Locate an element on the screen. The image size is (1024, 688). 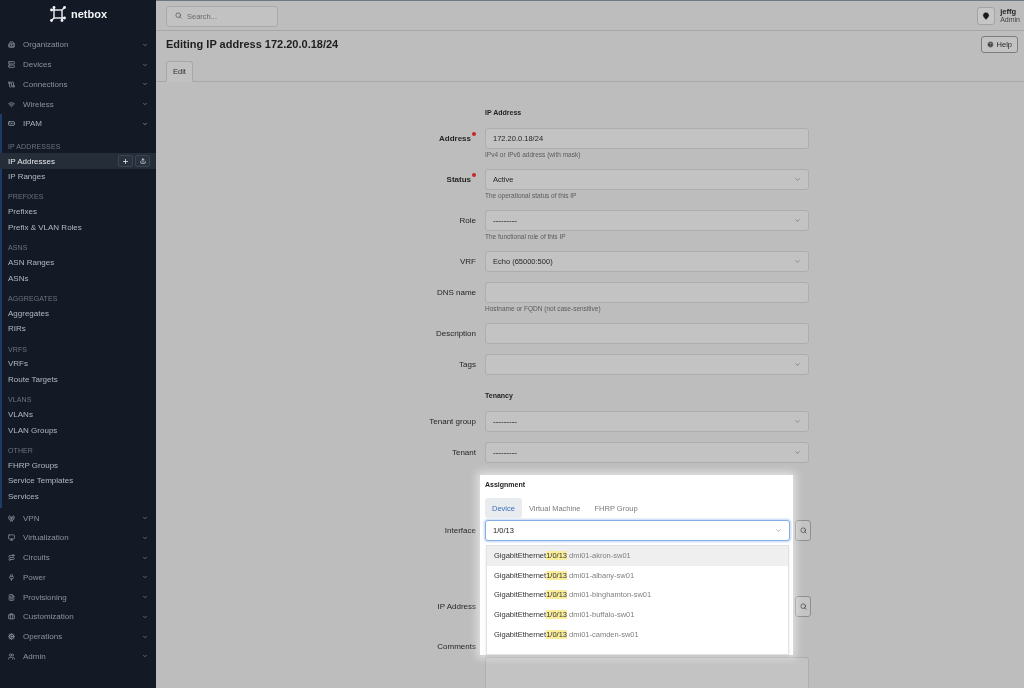
field-label: Role is located at coordinates (467, 220).